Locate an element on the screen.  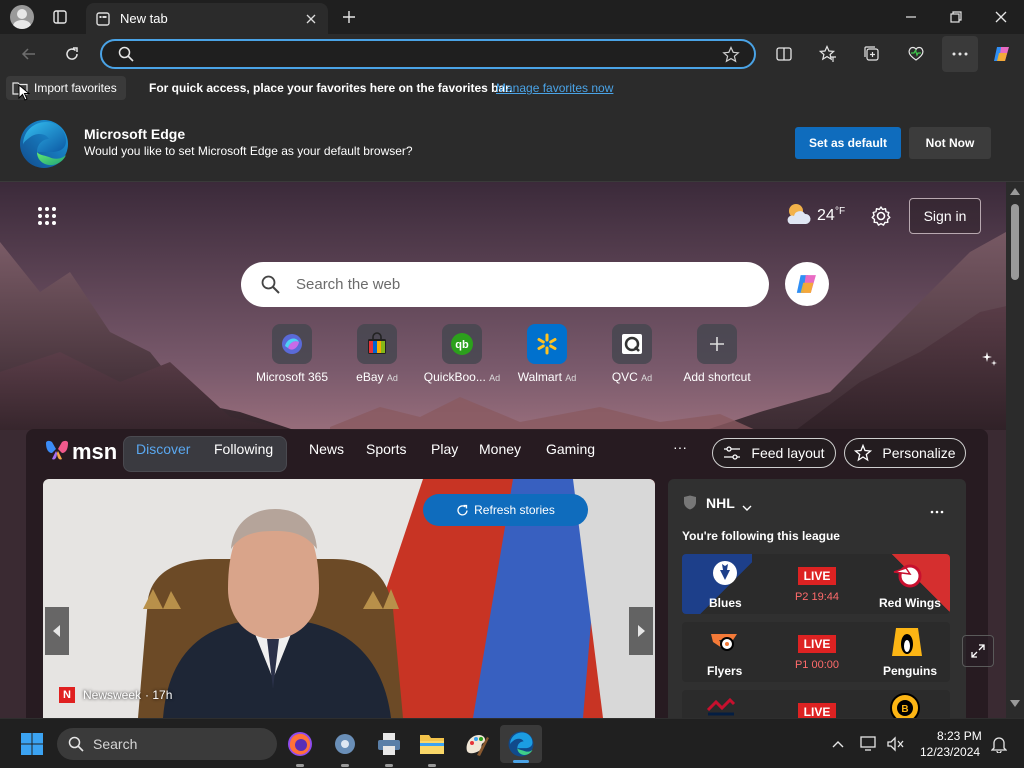
paint-app-icon is located at coordinates (476, 744).